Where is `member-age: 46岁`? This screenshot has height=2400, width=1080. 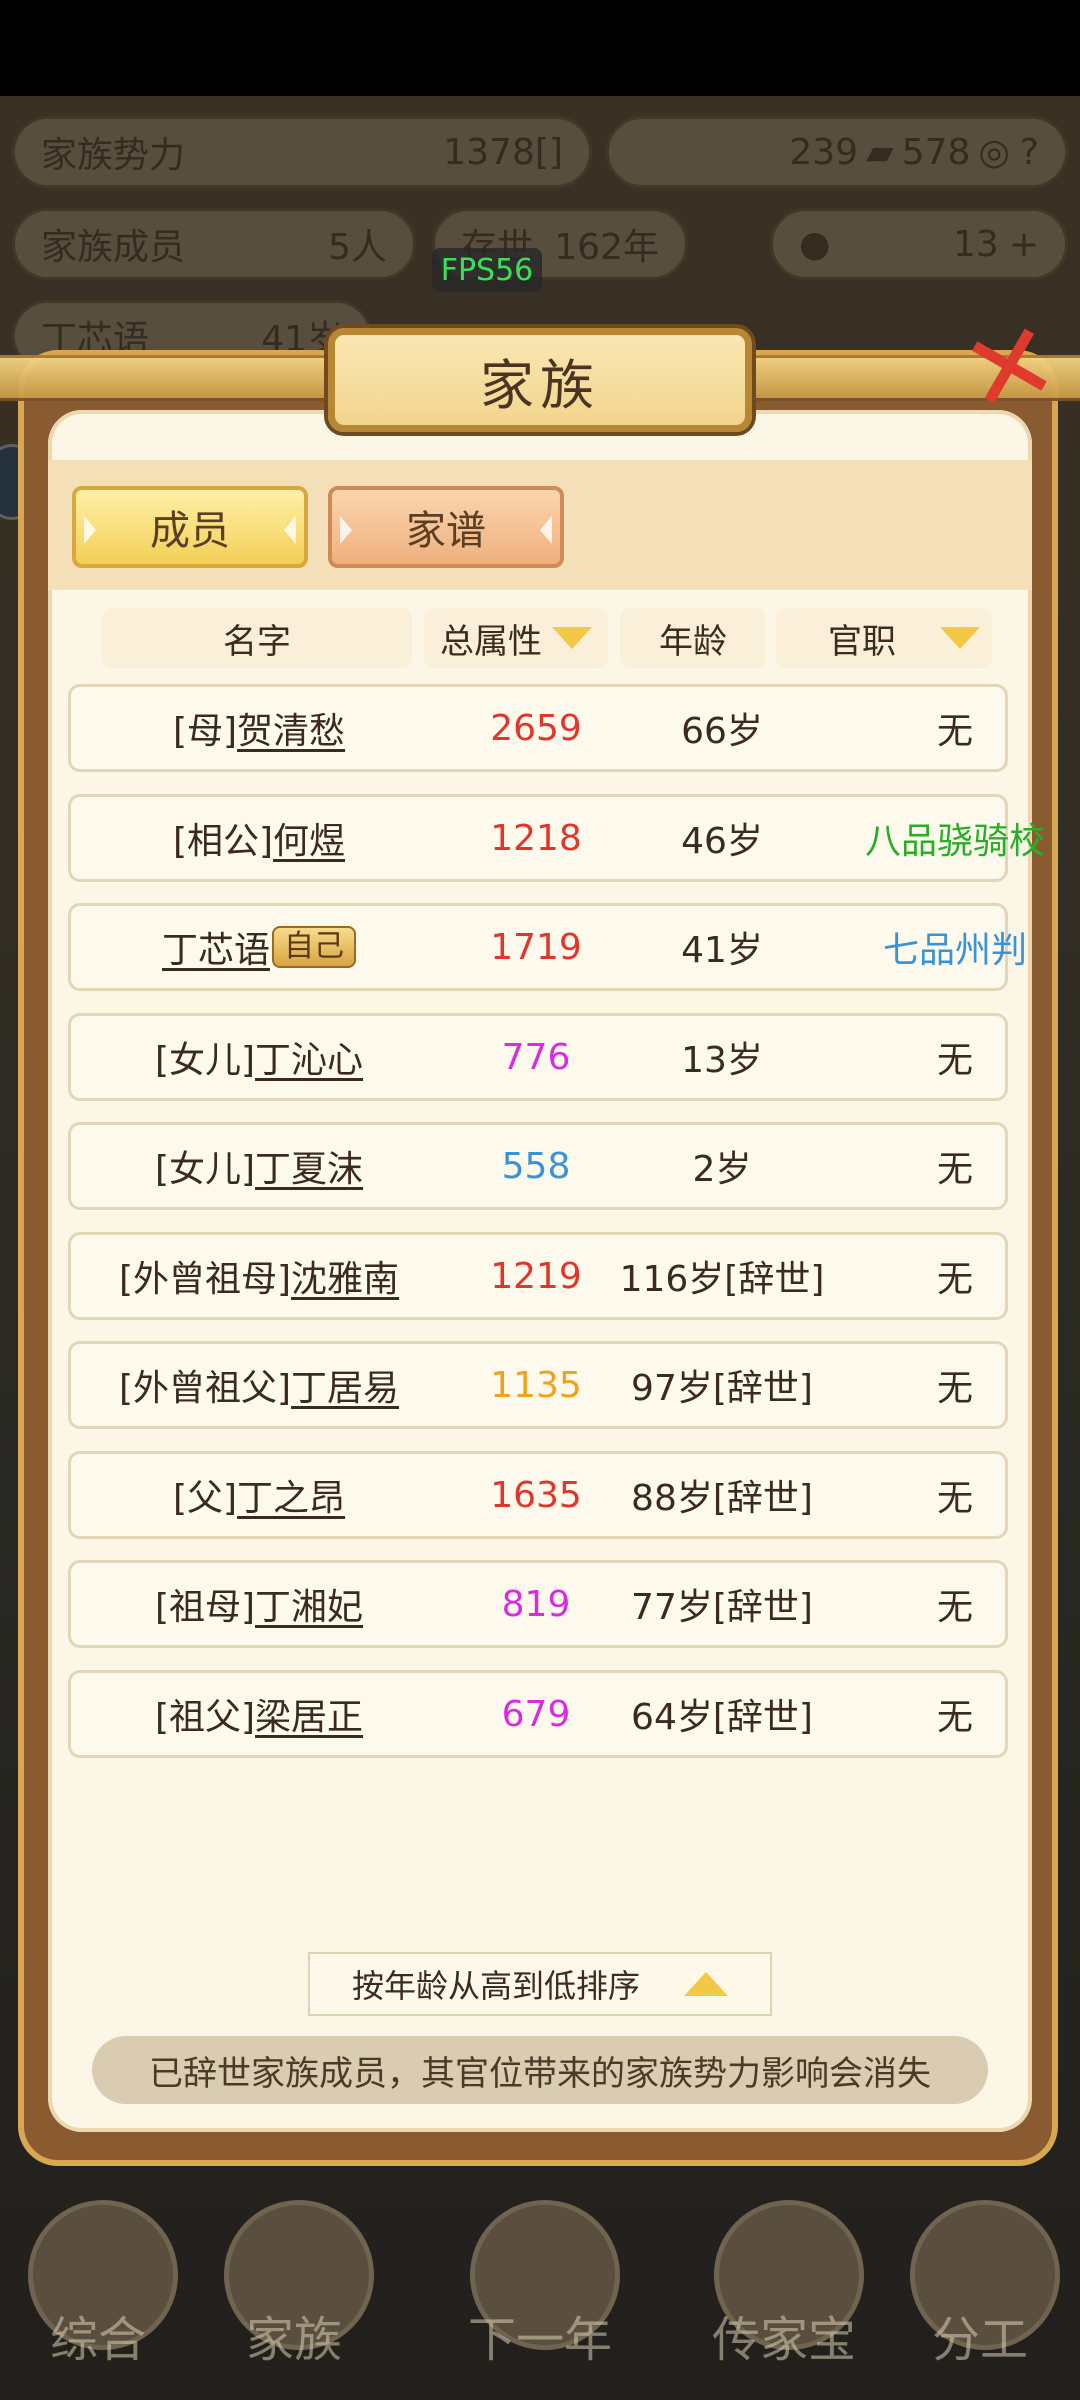 member-age: 46岁 is located at coordinates (722, 841).